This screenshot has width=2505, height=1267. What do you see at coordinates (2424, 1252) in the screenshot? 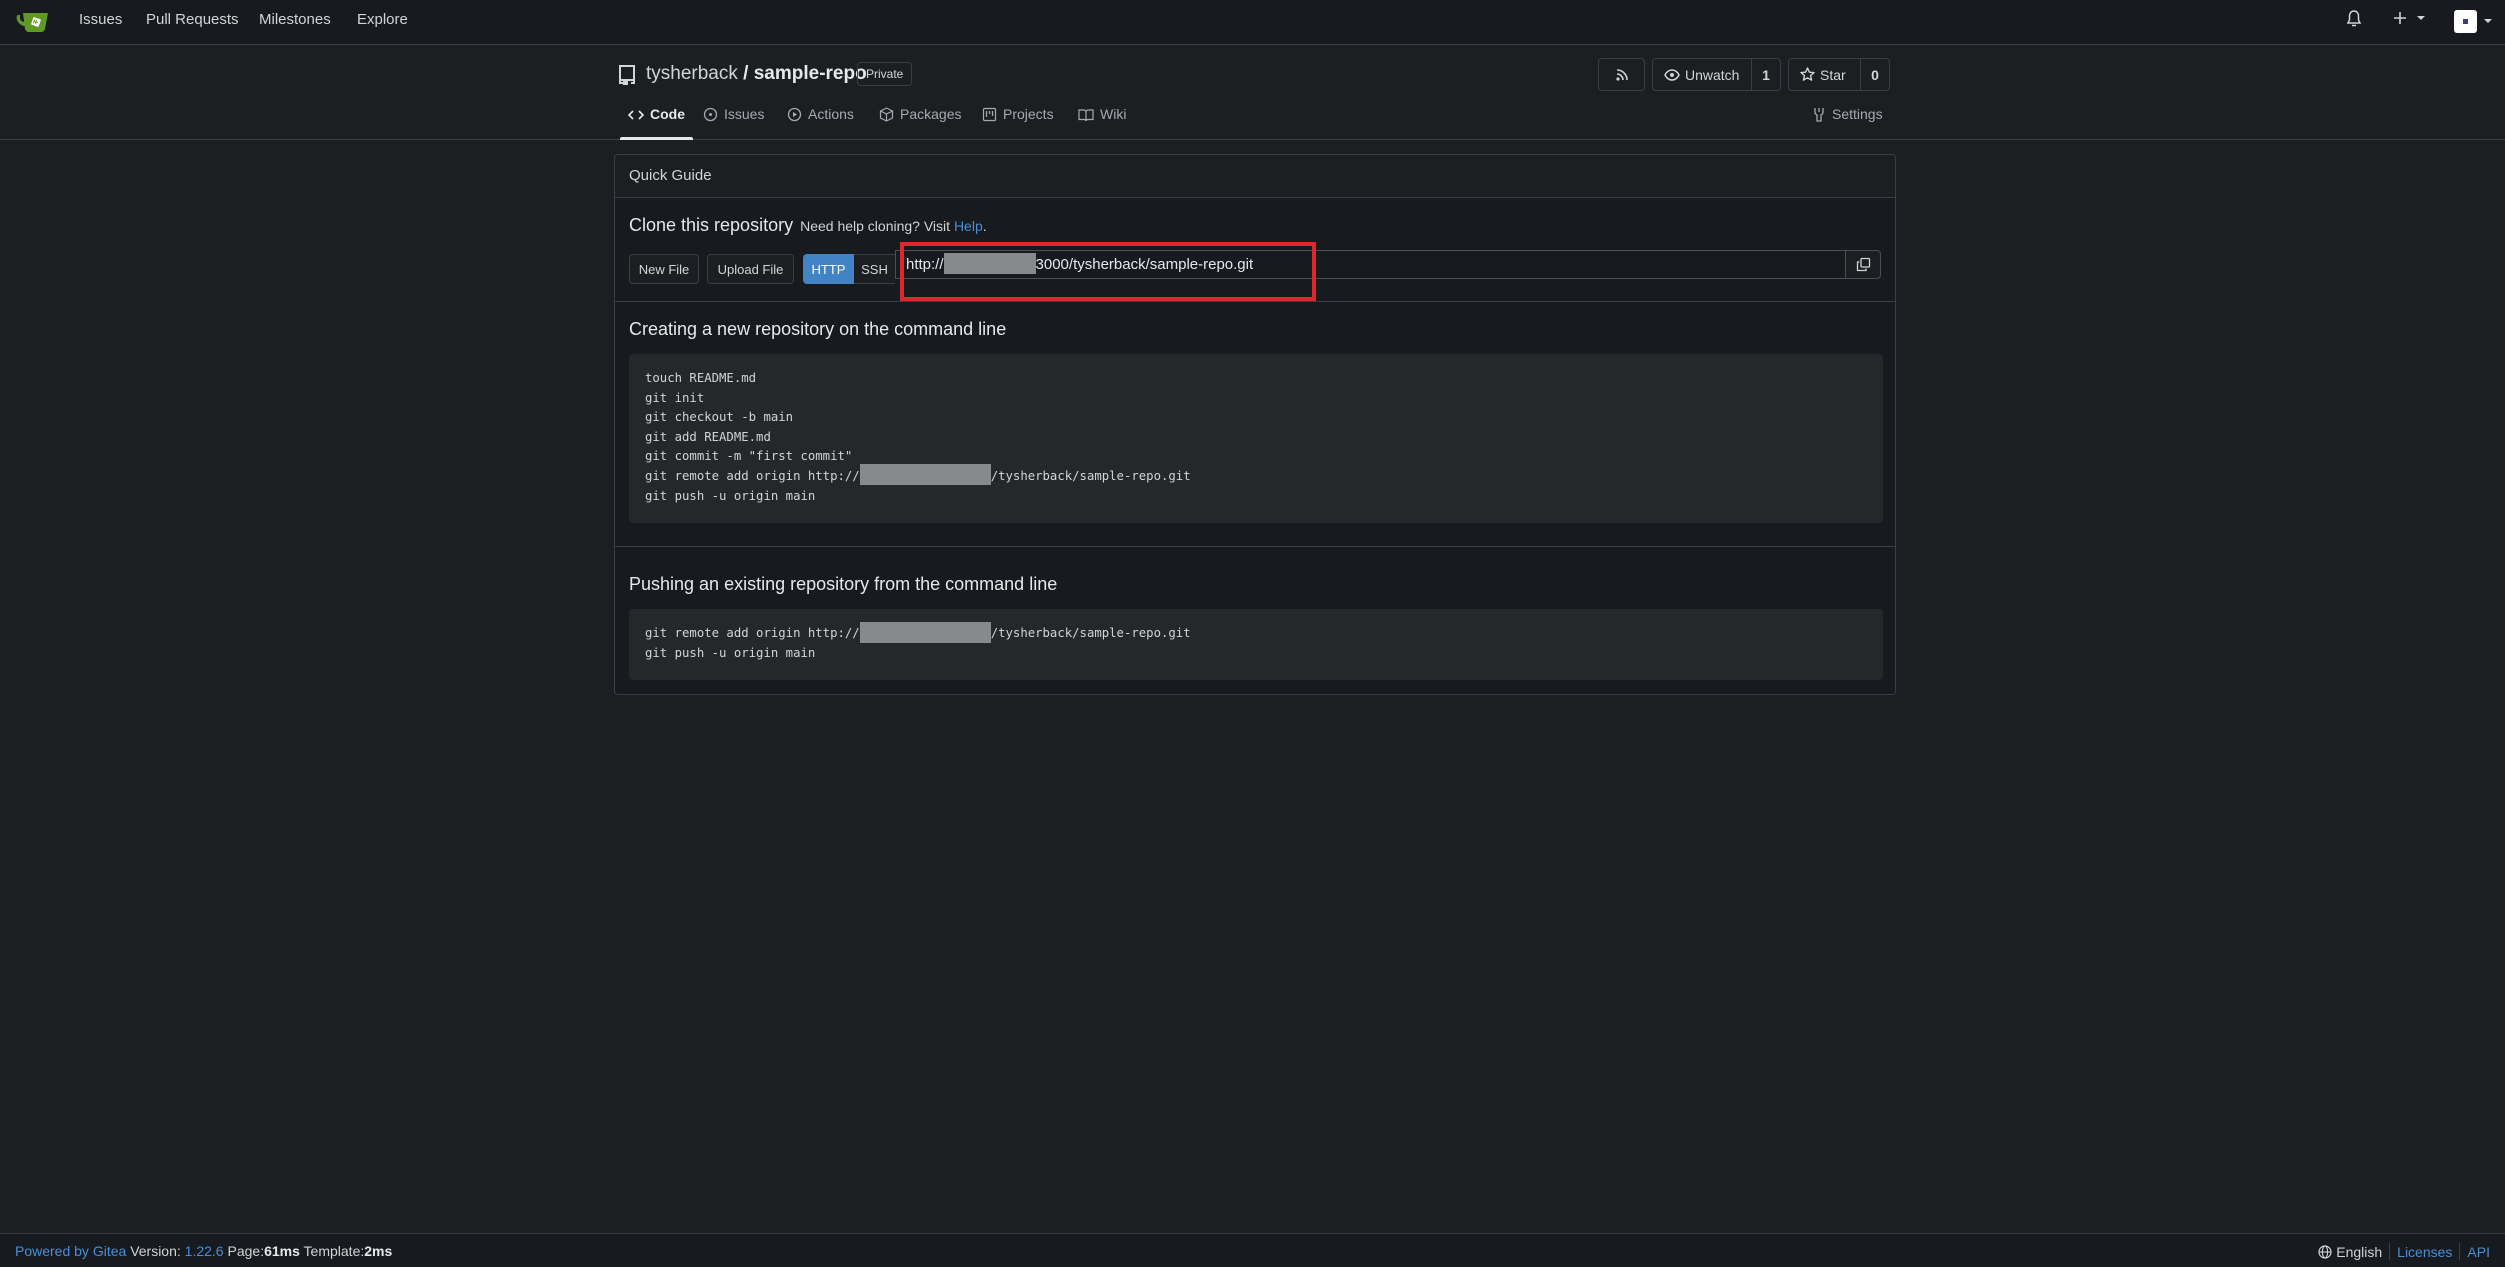
I see `licenses-link: Licenses` at bounding box center [2424, 1252].